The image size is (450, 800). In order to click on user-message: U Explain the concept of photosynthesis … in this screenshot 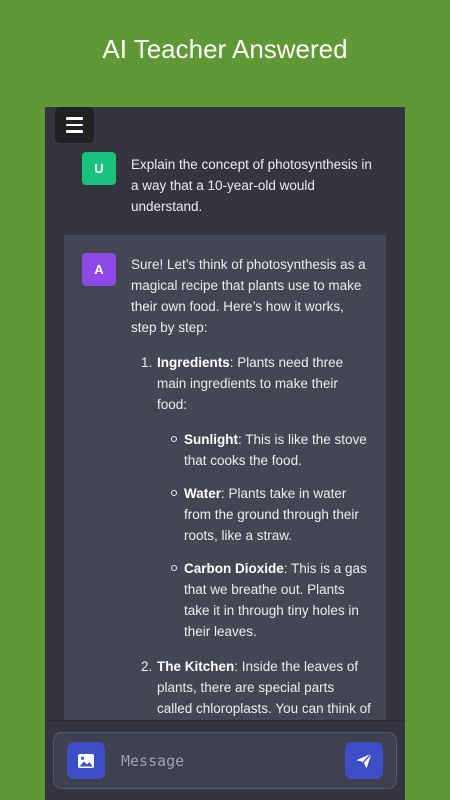, I will do `click(225, 187)`.